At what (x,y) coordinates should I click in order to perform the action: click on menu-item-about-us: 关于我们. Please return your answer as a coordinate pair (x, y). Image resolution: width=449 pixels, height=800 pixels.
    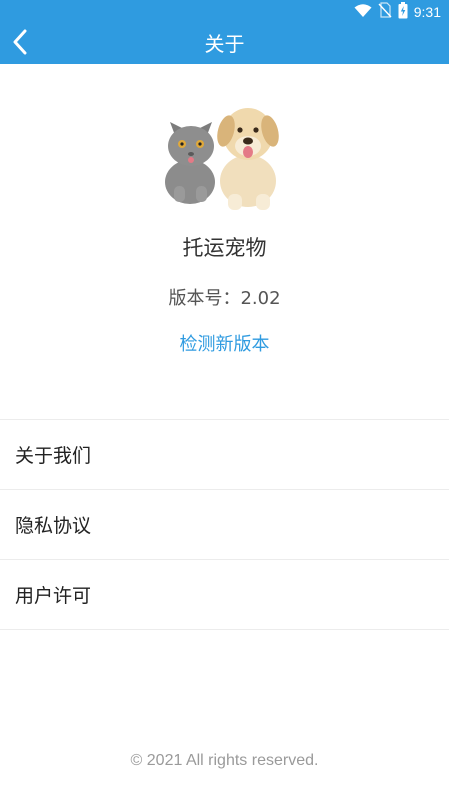
    Looking at the image, I should click on (224, 455).